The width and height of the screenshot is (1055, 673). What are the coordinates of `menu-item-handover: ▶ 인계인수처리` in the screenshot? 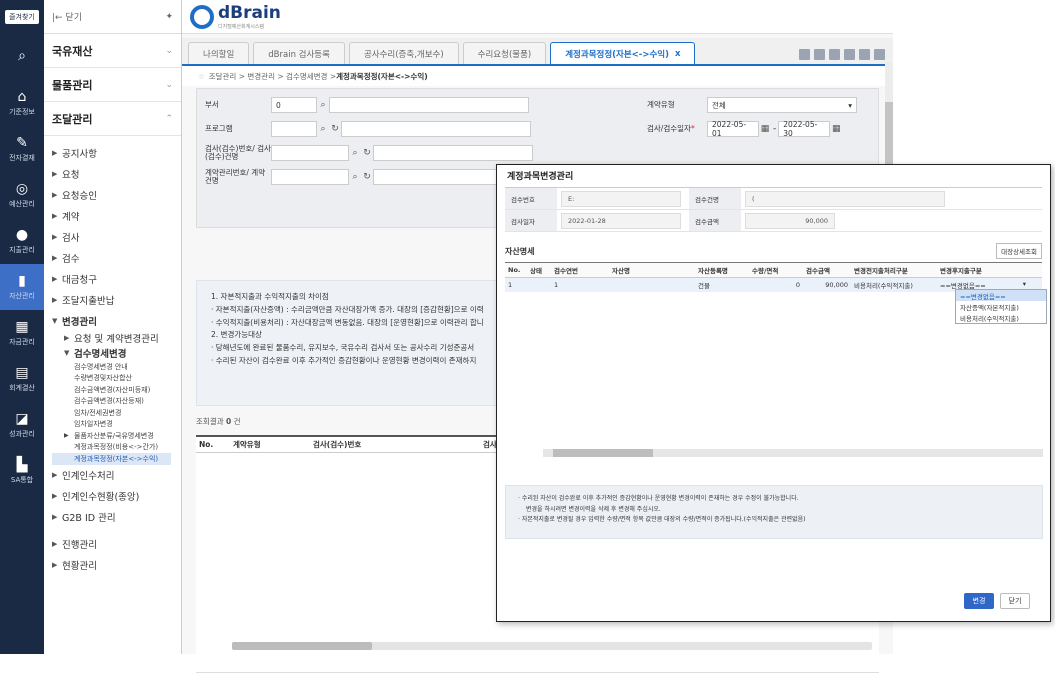 It's located at (116, 475).